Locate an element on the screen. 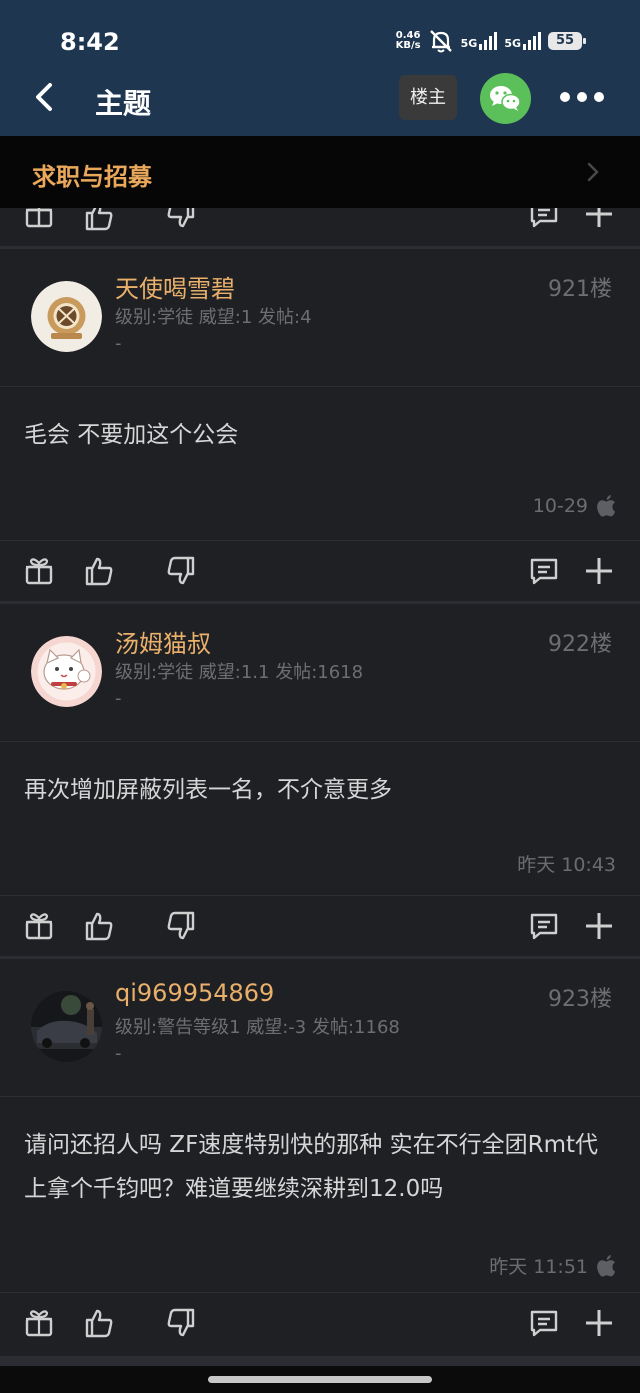  signal-5g-2: 5G is located at coordinates (522, 41).